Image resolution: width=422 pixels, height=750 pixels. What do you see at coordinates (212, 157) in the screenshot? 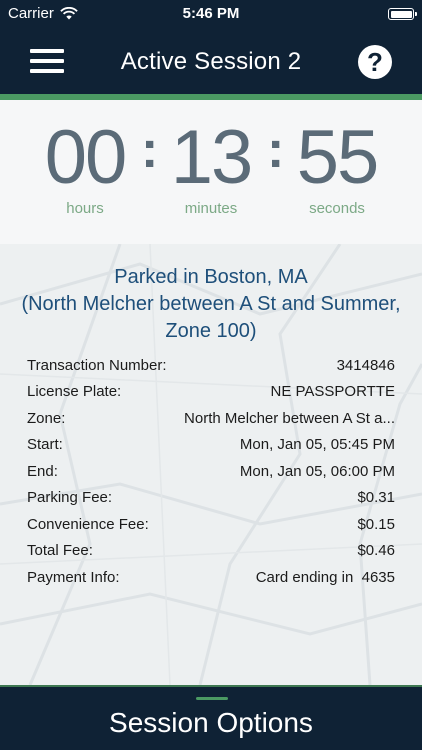
I see `timer-minutes: 13` at bounding box center [212, 157].